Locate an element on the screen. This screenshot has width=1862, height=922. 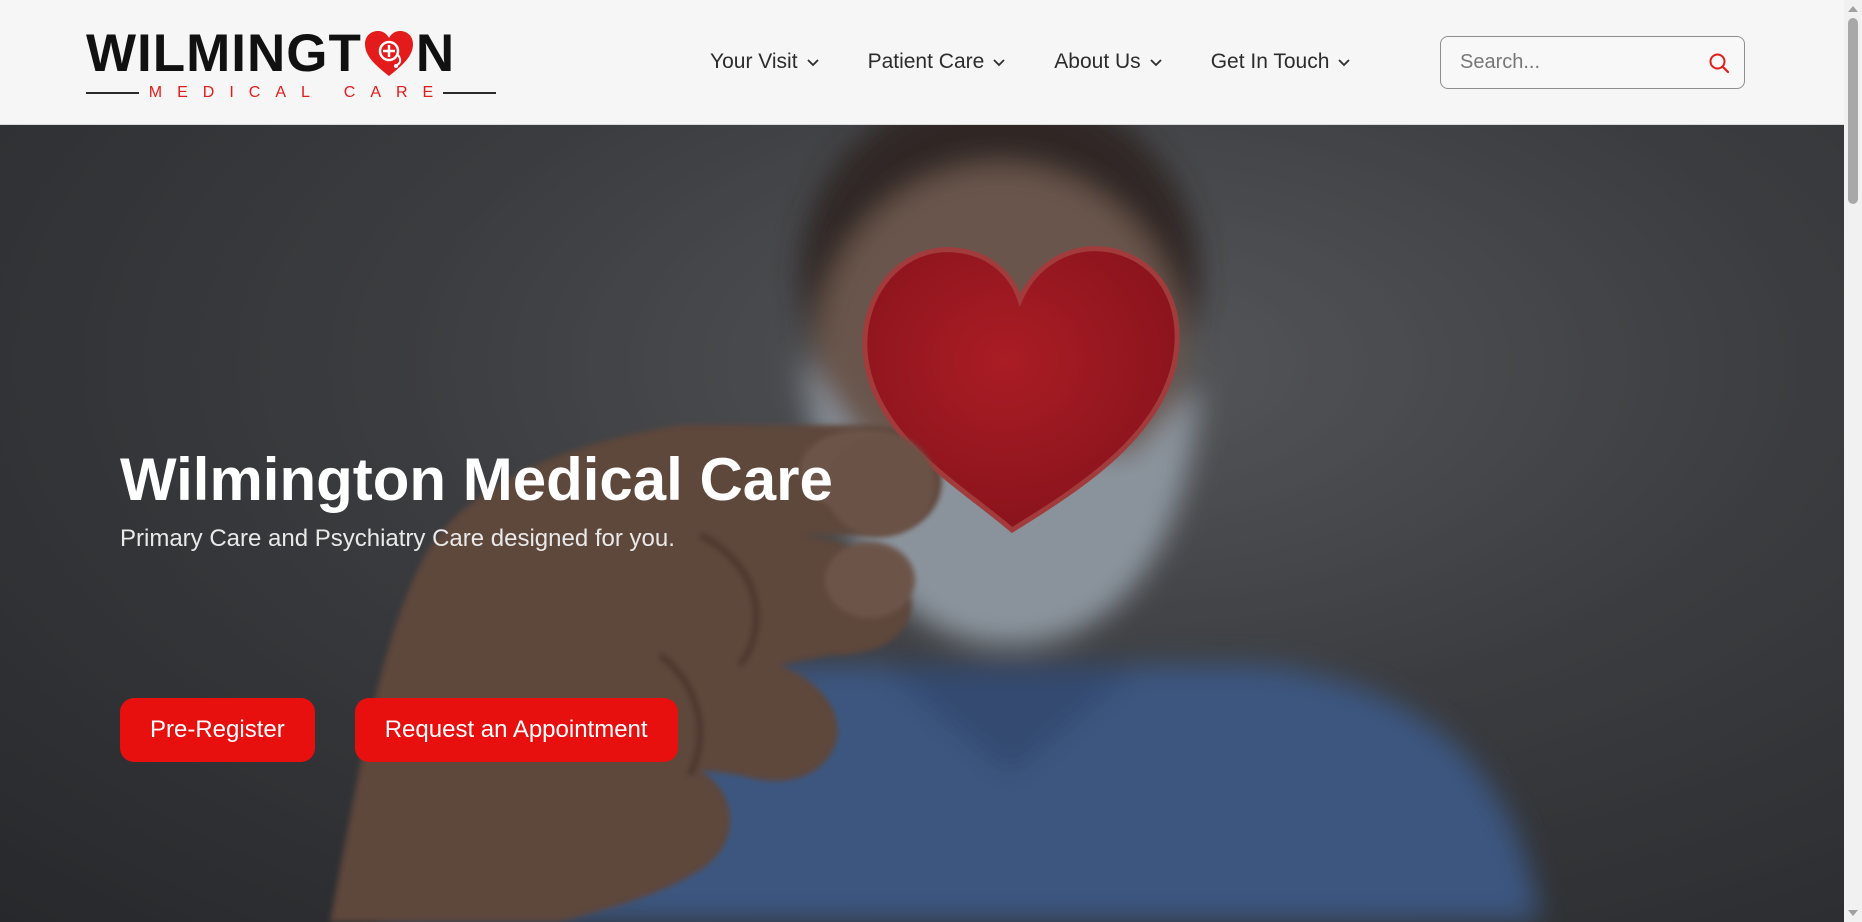
logo-divider-right is located at coordinates (469, 93).